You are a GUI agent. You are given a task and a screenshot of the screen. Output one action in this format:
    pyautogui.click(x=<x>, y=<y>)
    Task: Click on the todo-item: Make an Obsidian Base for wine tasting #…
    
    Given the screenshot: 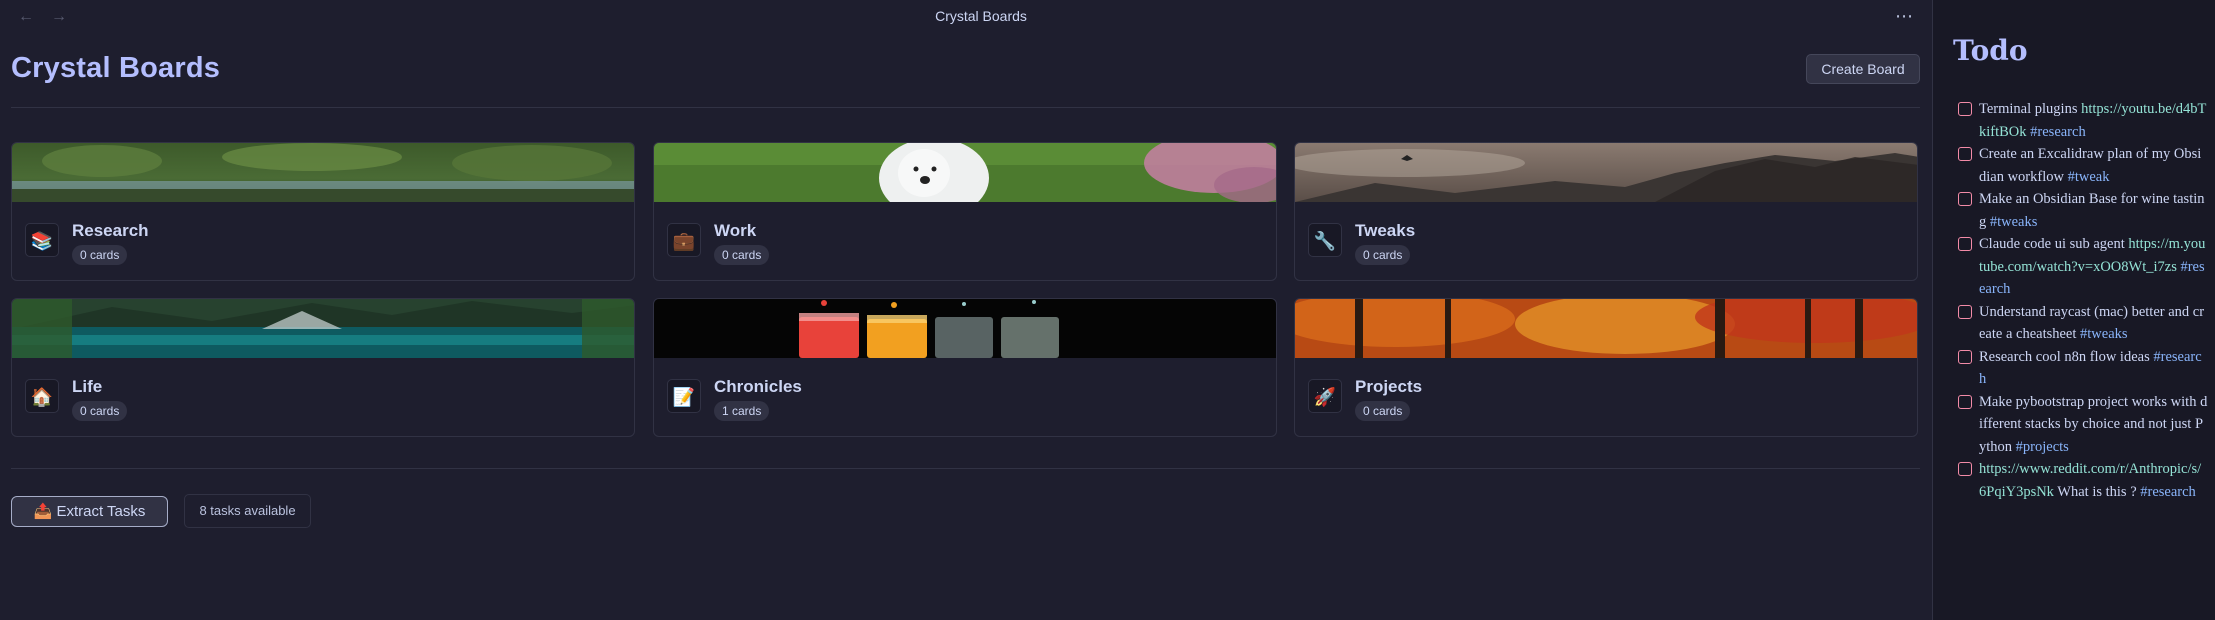 What is the action you would take?
    pyautogui.click(x=2083, y=210)
    